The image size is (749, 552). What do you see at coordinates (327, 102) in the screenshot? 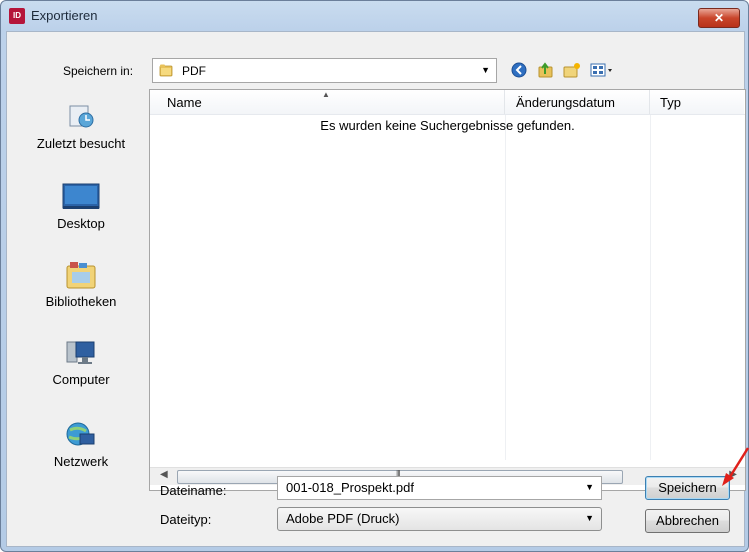
I see `column-header-name: Name ▲` at bounding box center [327, 102].